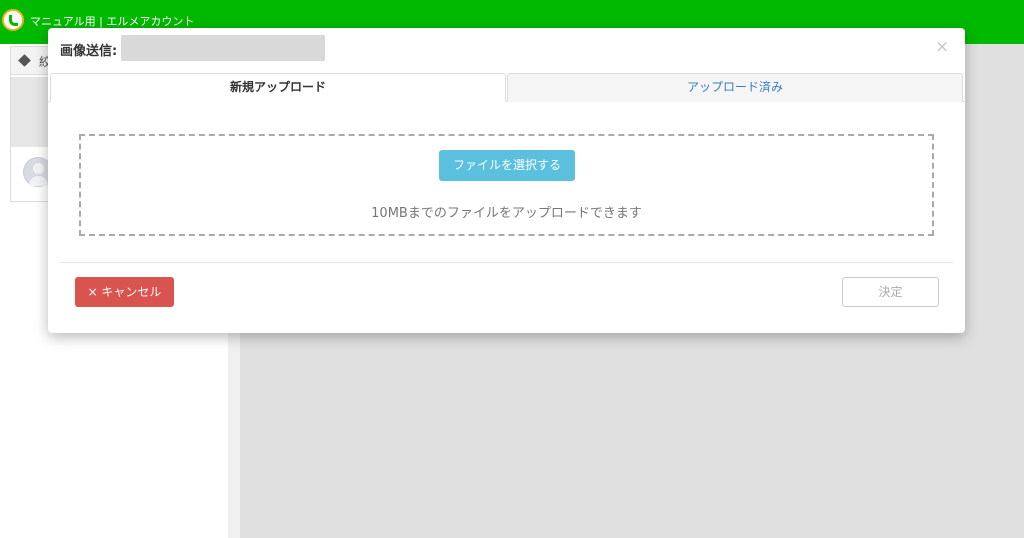  What do you see at coordinates (112, 21) in the screenshot?
I see `app-title: マニュアル用 | エルメアカウント` at bounding box center [112, 21].